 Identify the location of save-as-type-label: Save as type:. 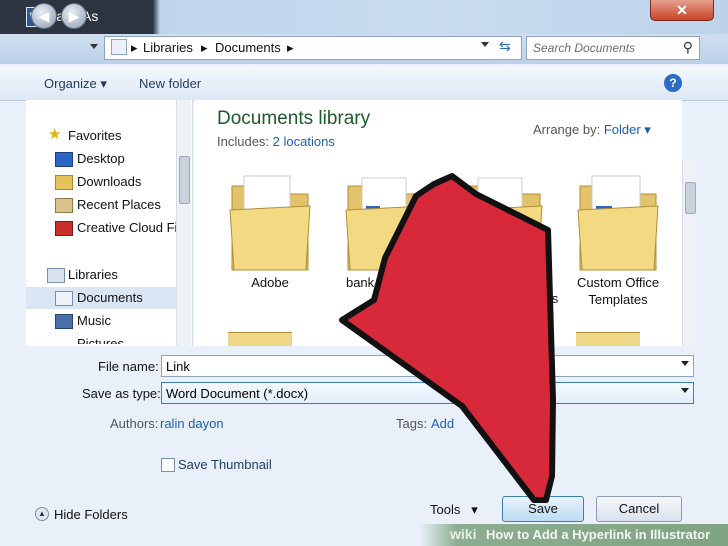
(121, 393).